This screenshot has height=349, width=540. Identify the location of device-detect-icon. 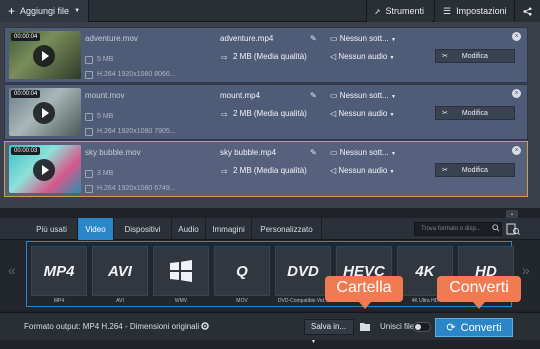
(513, 229).